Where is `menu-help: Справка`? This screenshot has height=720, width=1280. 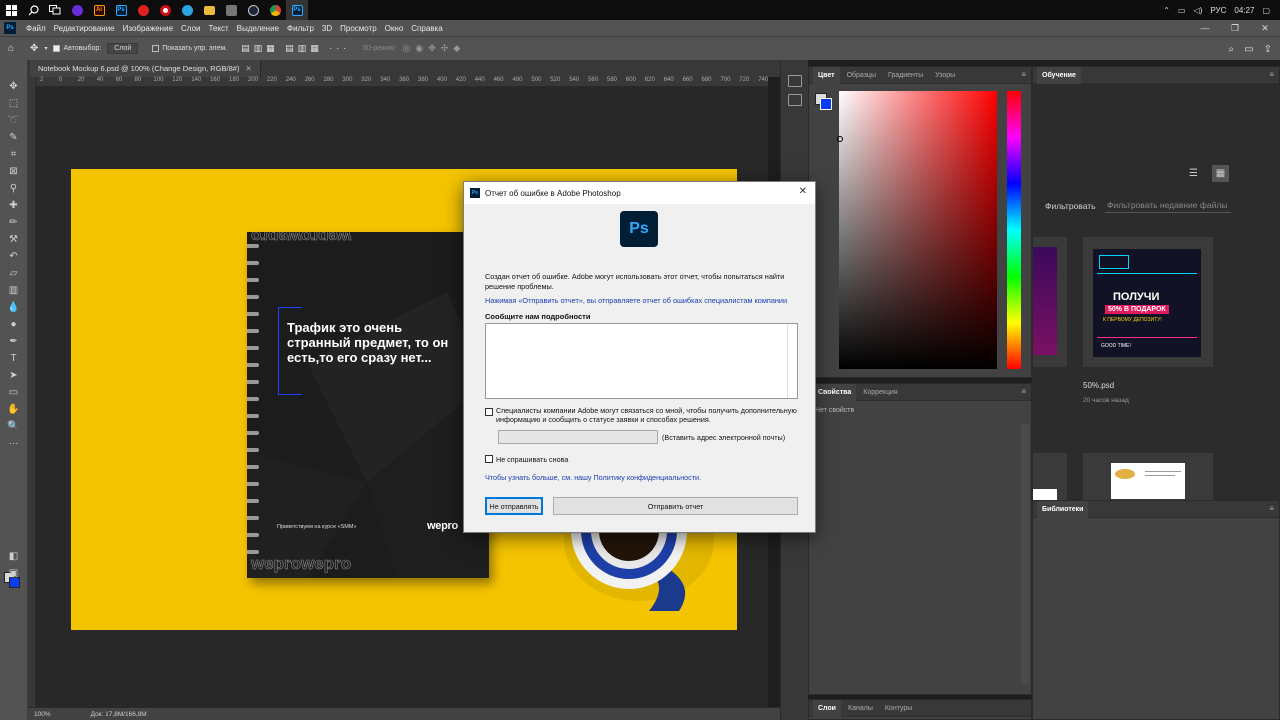 menu-help: Справка is located at coordinates (426, 28).